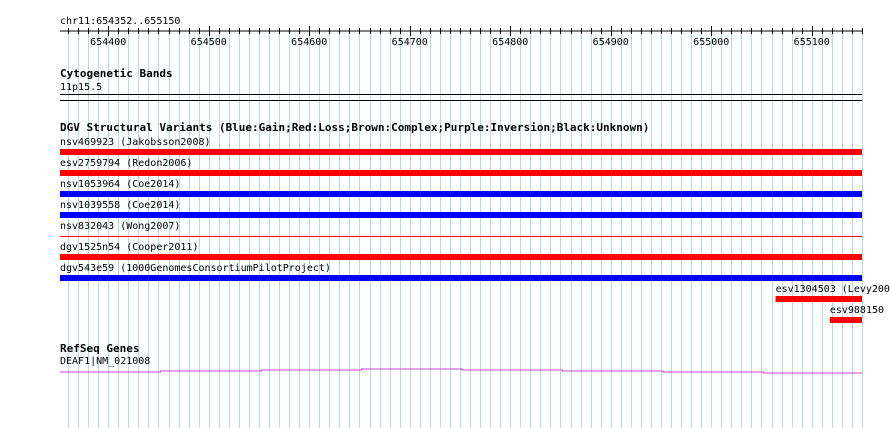 The height and width of the screenshot is (428, 890). What do you see at coordinates (812, 42) in the screenshot?
I see `ruler-tick-label: 655100` at bounding box center [812, 42].